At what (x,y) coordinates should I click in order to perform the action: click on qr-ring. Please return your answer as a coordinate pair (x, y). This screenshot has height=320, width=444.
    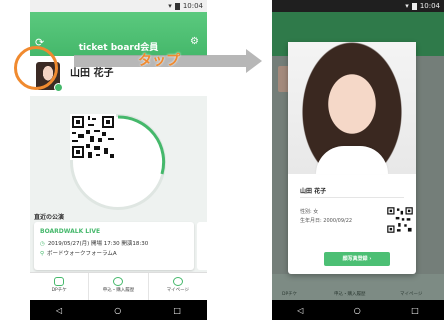
    Looking at the image, I should click on (118, 162).